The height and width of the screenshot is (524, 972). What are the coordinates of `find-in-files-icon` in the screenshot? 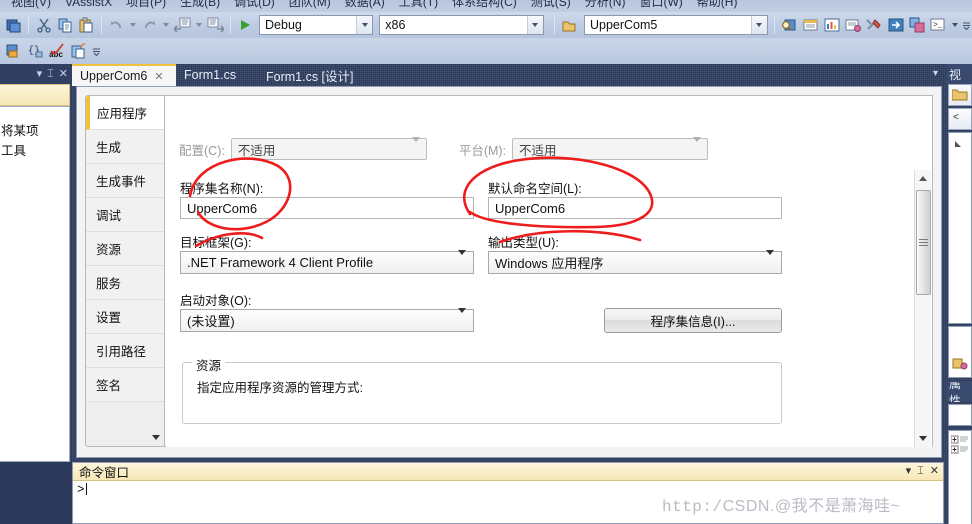 It's located at (789, 25).